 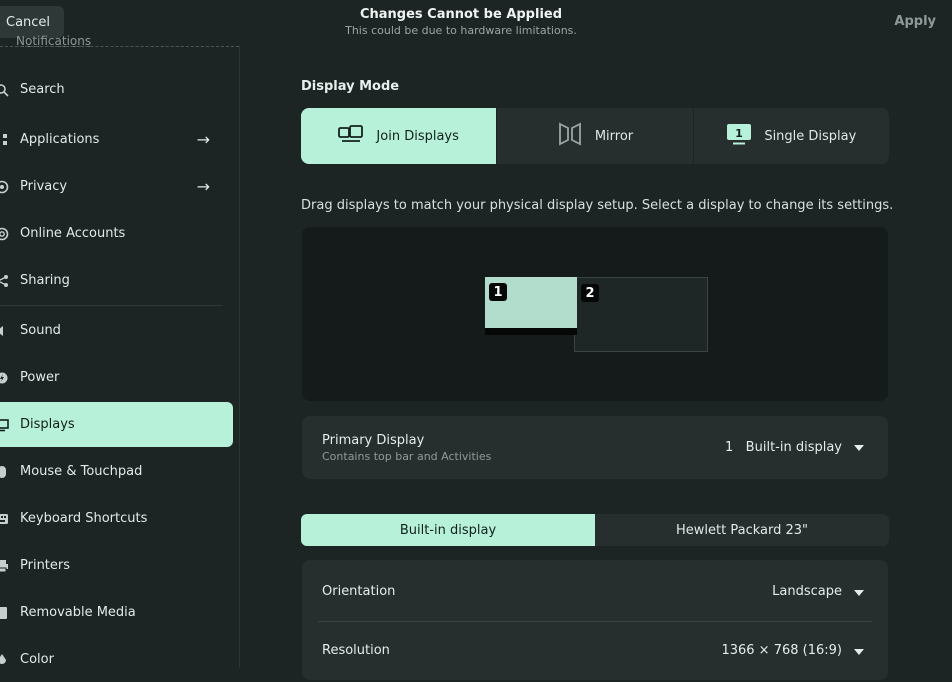 What do you see at coordinates (351, 136) in the screenshot?
I see `join-displays-icon` at bounding box center [351, 136].